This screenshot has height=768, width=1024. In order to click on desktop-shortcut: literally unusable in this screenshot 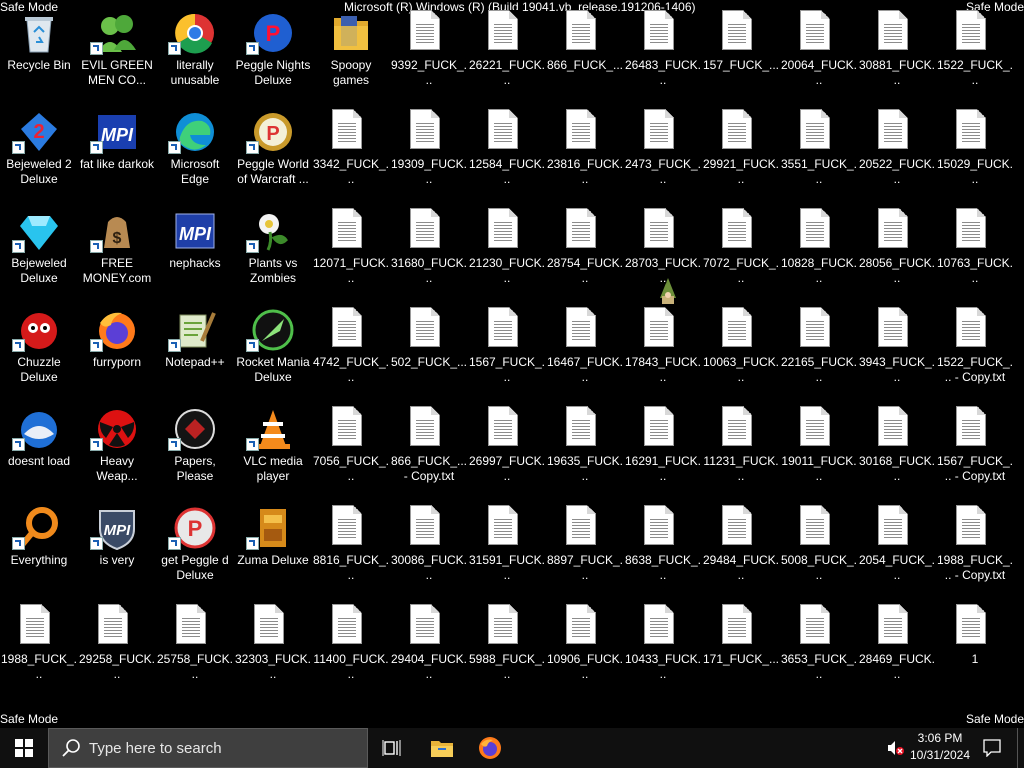, I will do `click(195, 48)`.